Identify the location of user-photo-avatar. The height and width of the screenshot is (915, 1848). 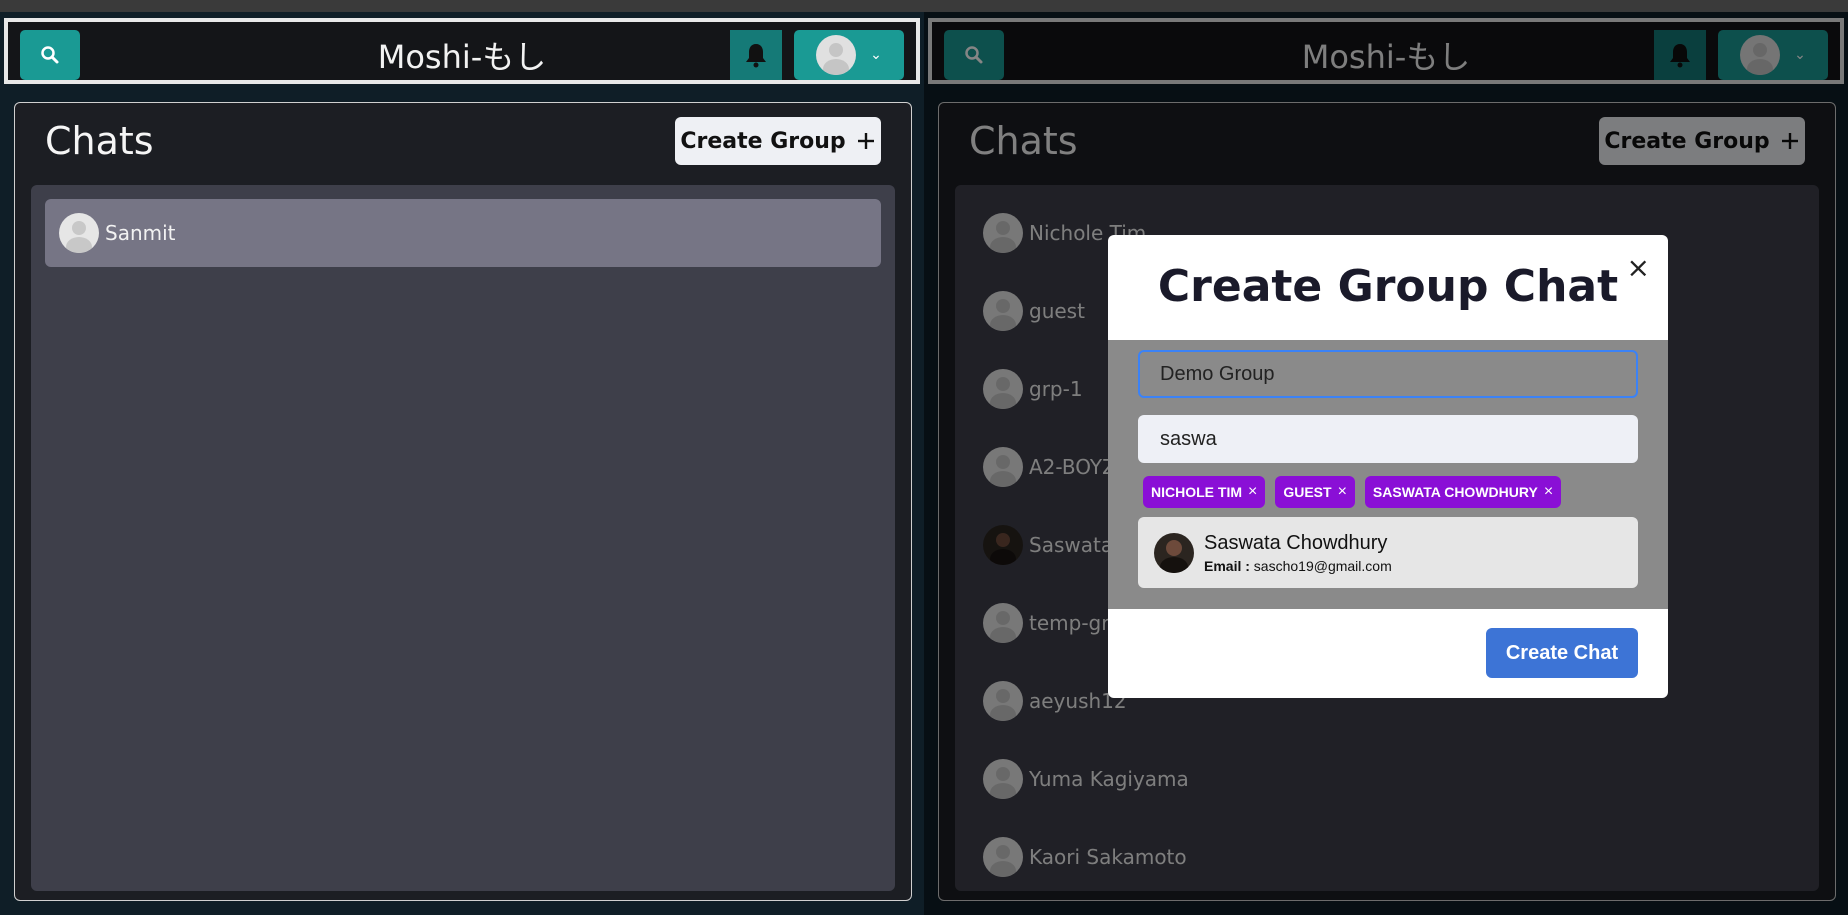
(1174, 552).